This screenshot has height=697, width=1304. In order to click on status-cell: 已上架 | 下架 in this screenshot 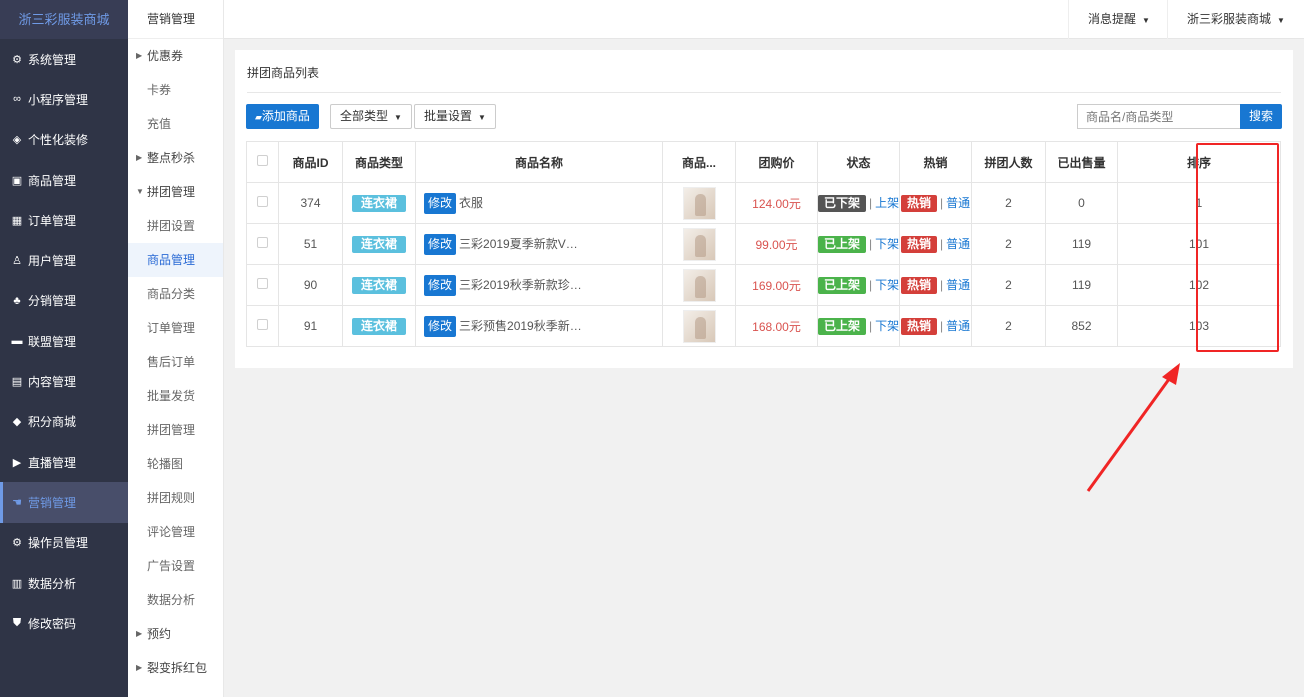, I will do `click(859, 285)`.